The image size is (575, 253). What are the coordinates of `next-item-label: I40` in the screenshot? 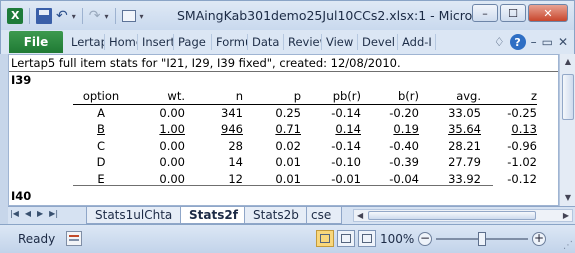 It's located at (21, 196).